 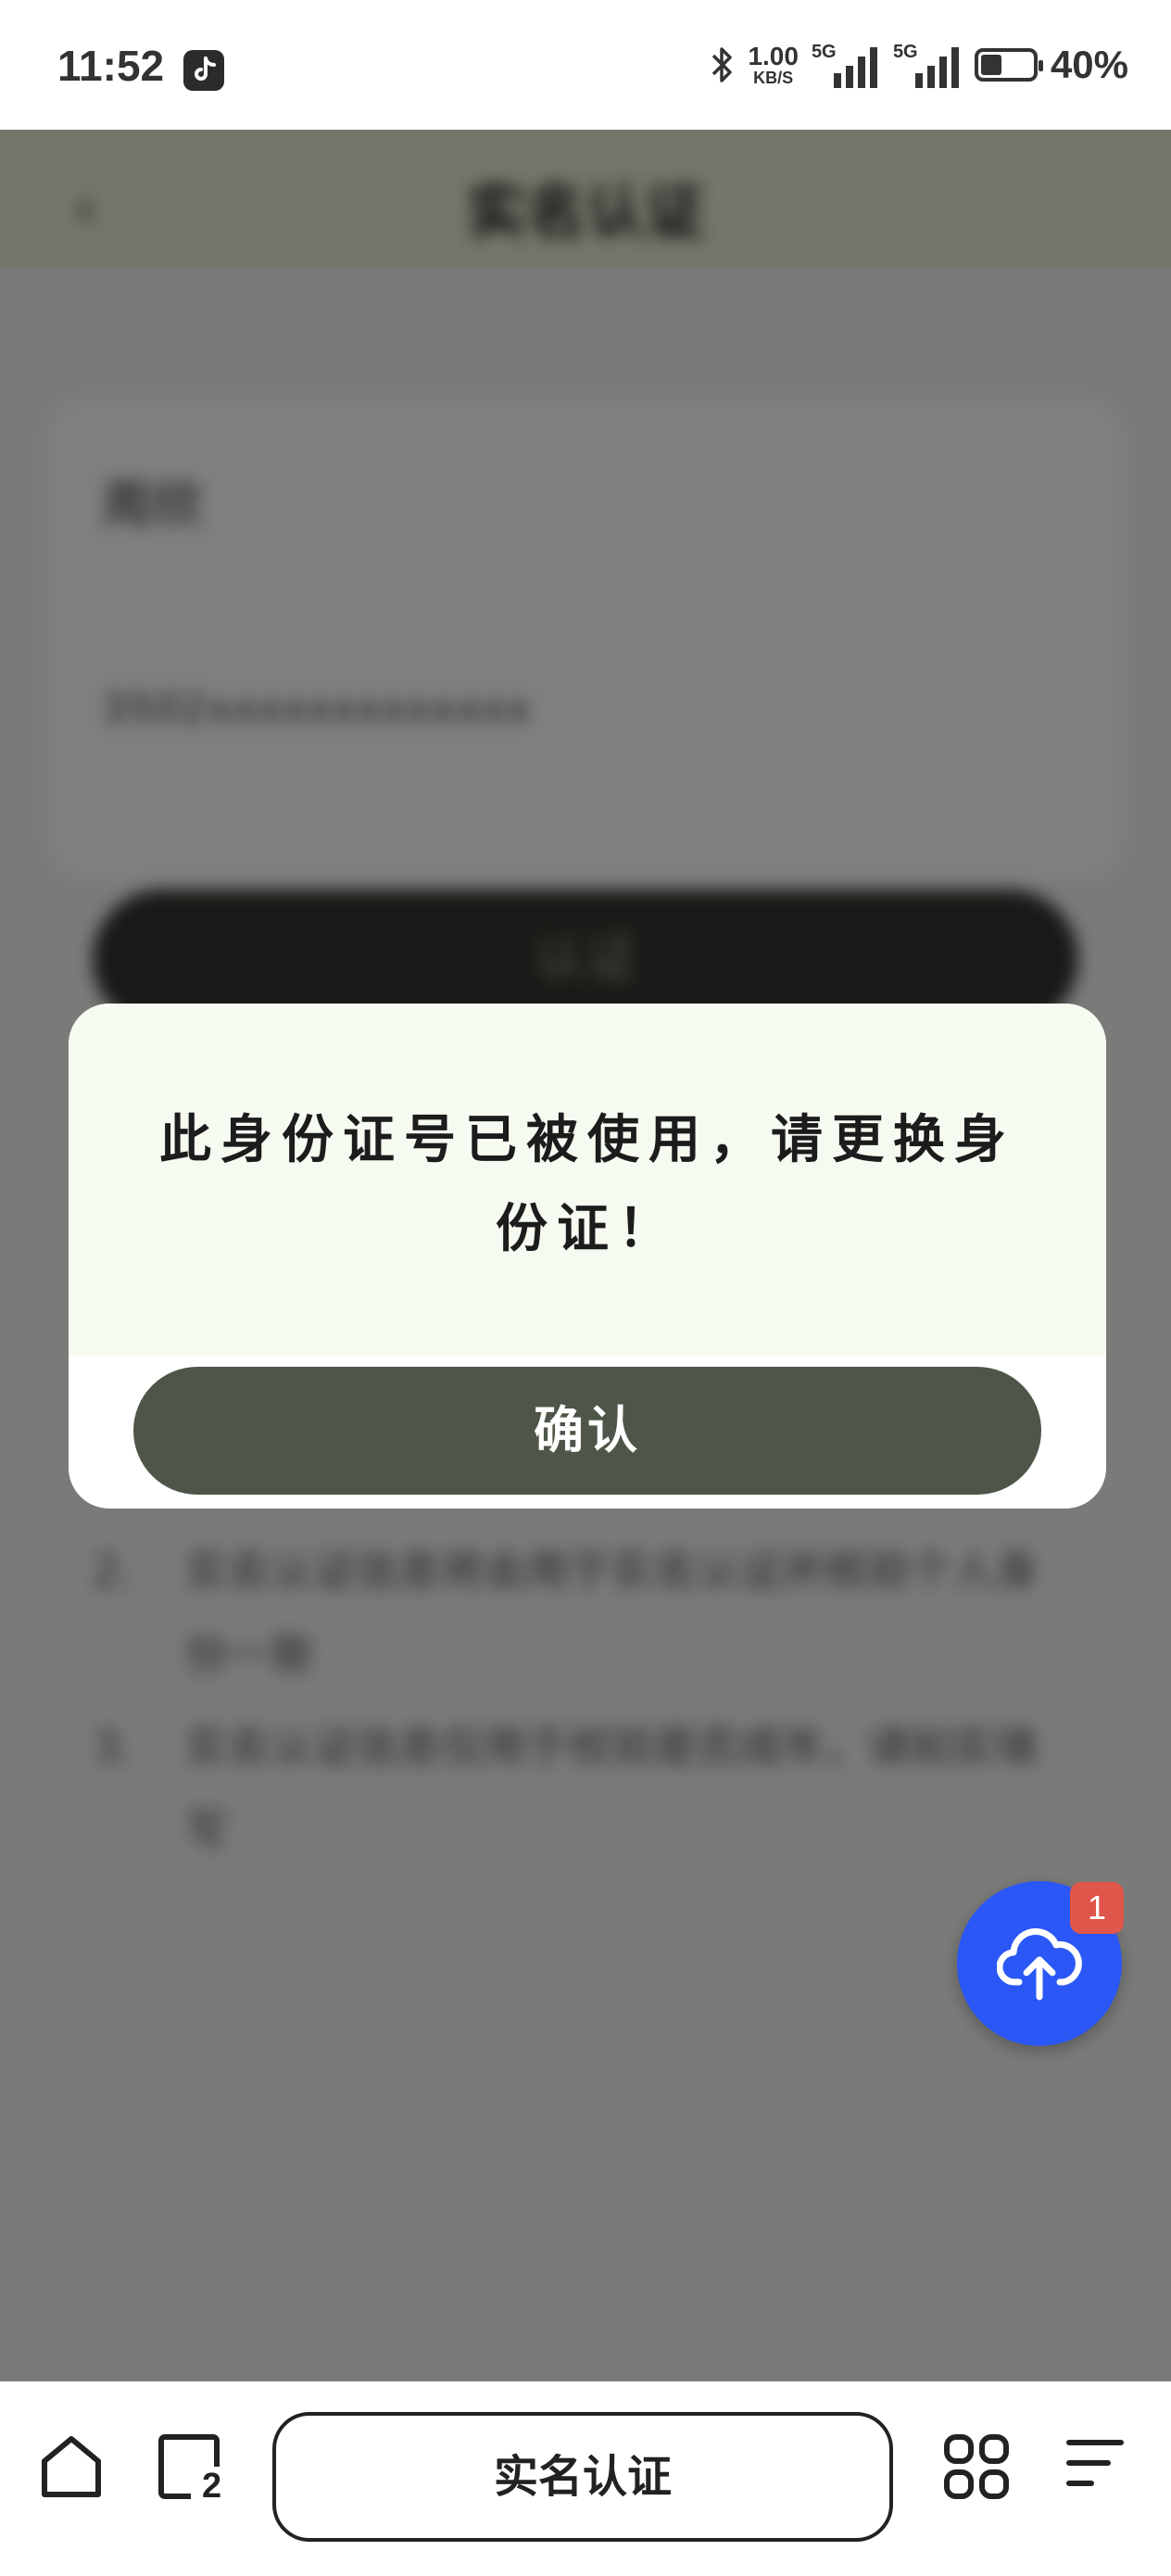 What do you see at coordinates (204, 70) in the screenshot?
I see `tiktok-icon` at bounding box center [204, 70].